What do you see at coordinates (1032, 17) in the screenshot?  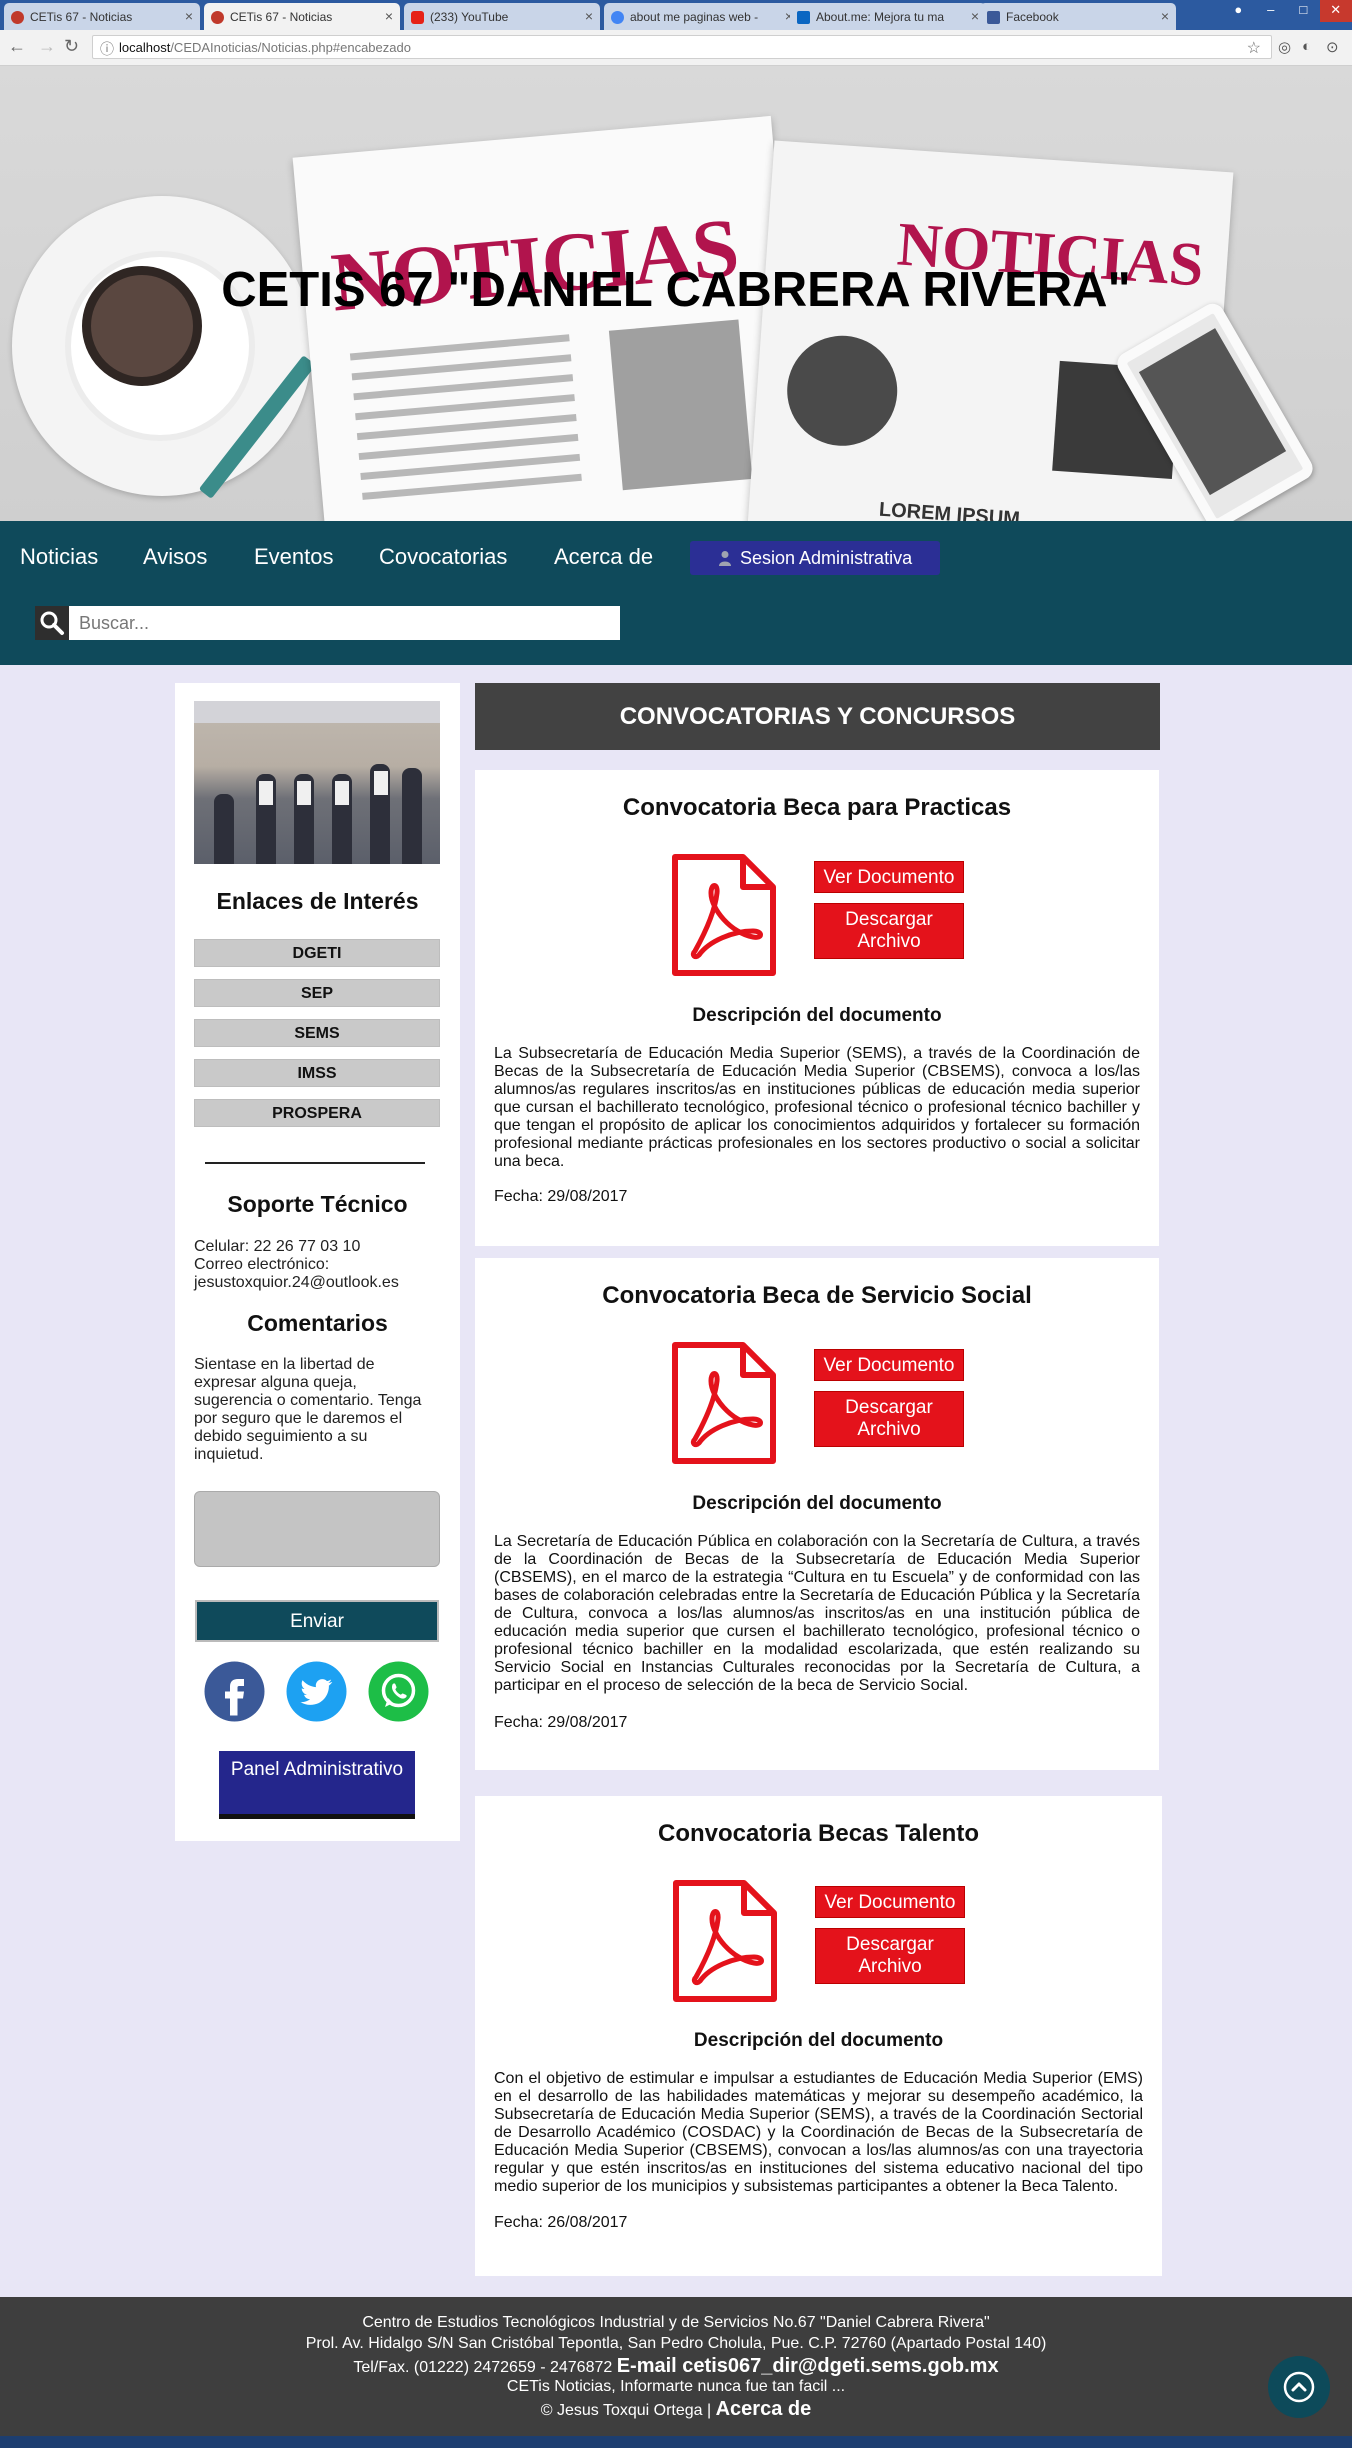 I see `tab-label: Facebook` at bounding box center [1032, 17].